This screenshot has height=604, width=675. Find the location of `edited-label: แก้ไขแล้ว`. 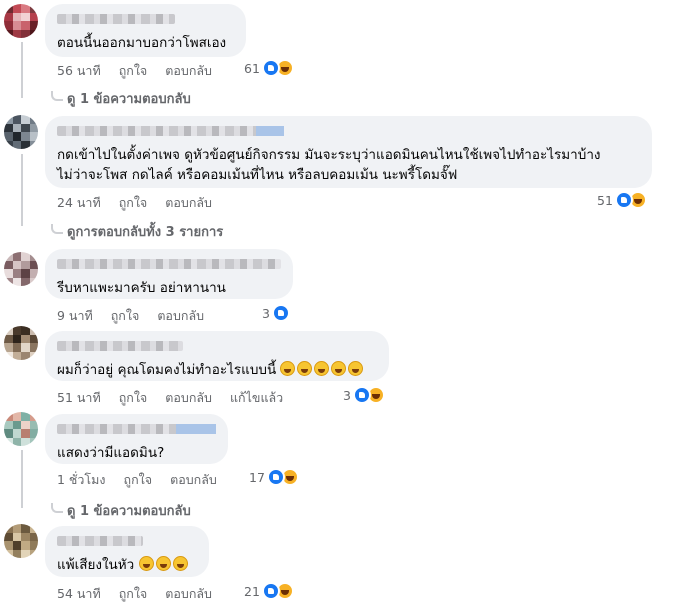

edited-label: แก้ไขแล้ว is located at coordinates (256, 398).